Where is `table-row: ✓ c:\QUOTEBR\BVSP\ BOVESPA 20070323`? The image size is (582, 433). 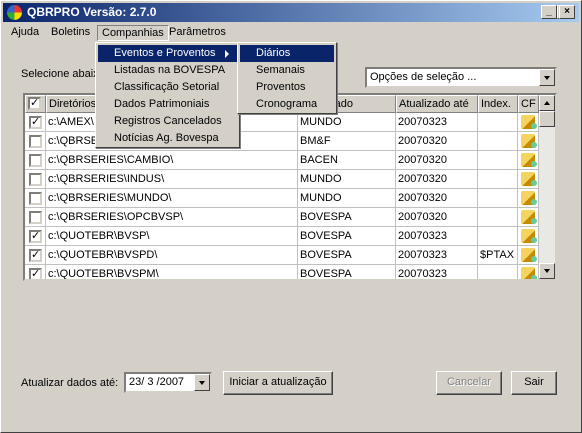 table-row: ✓ c:\QUOTEBR\BVSP\ BOVESPA 20070323 is located at coordinates (282, 236).